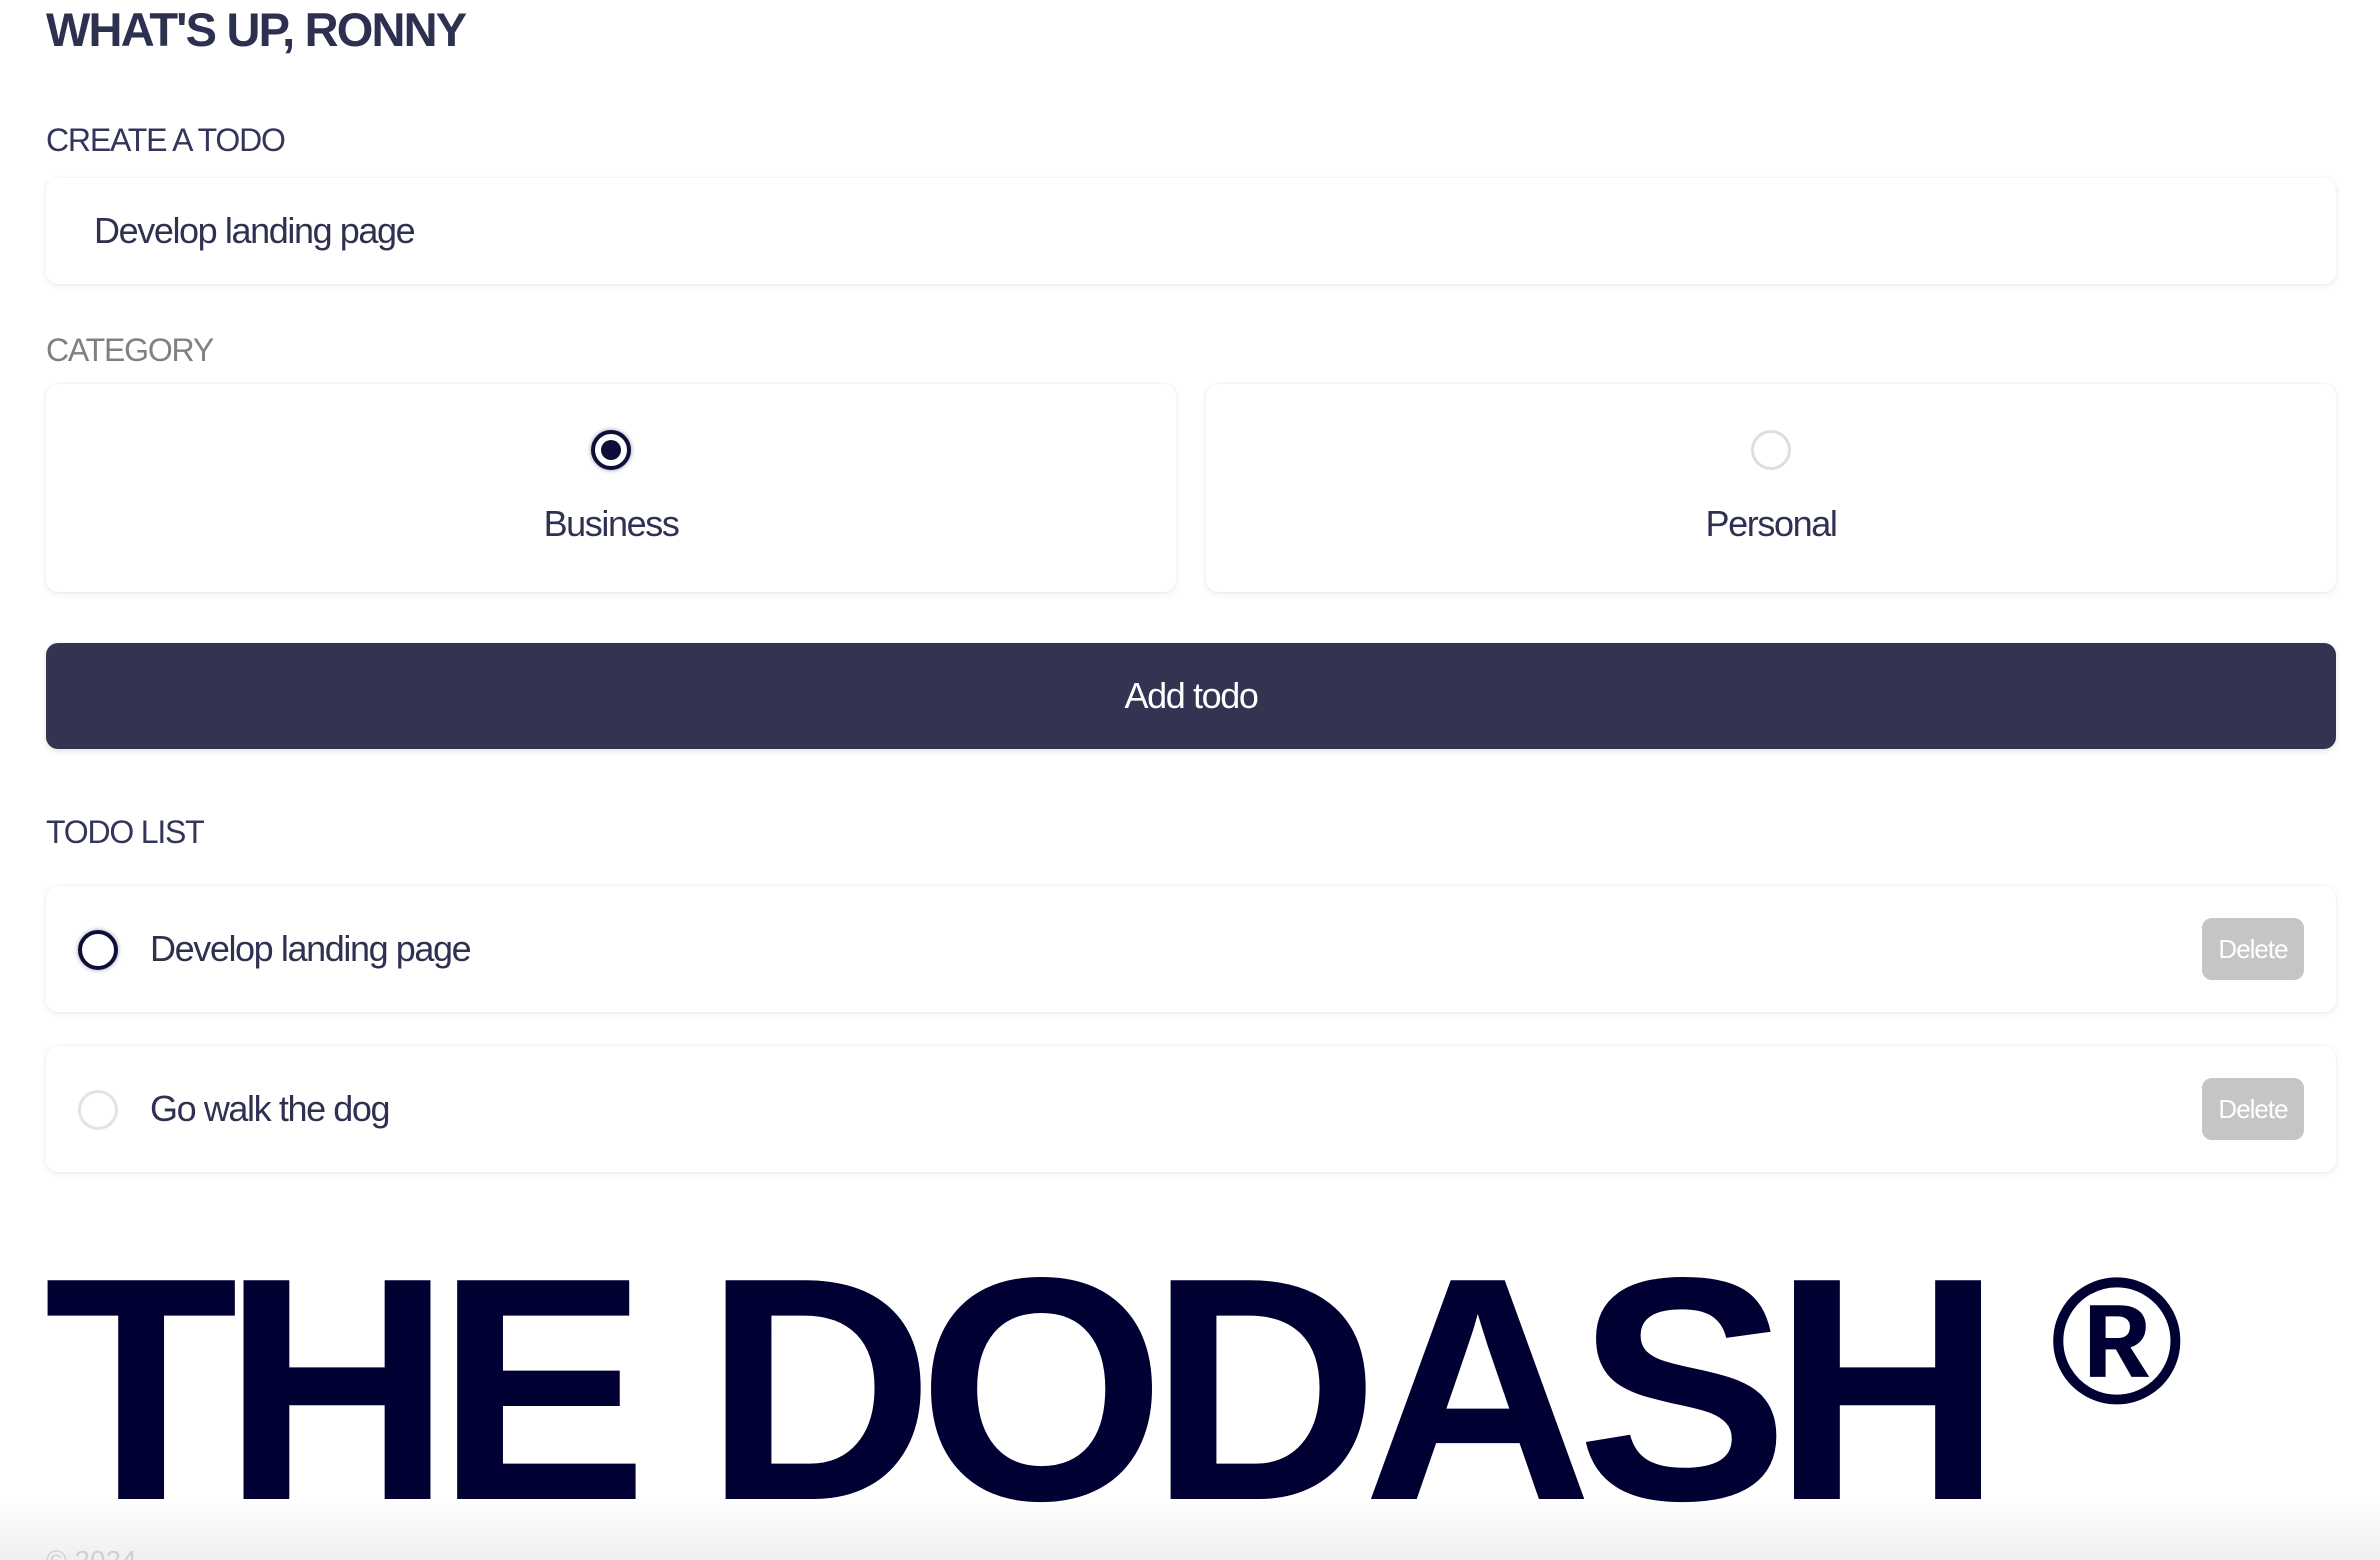  What do you see at coordinates (166, 140) in the screenshot?
I see `create-todo-label: CREATE A TODO` at bounding box center [166, 140].